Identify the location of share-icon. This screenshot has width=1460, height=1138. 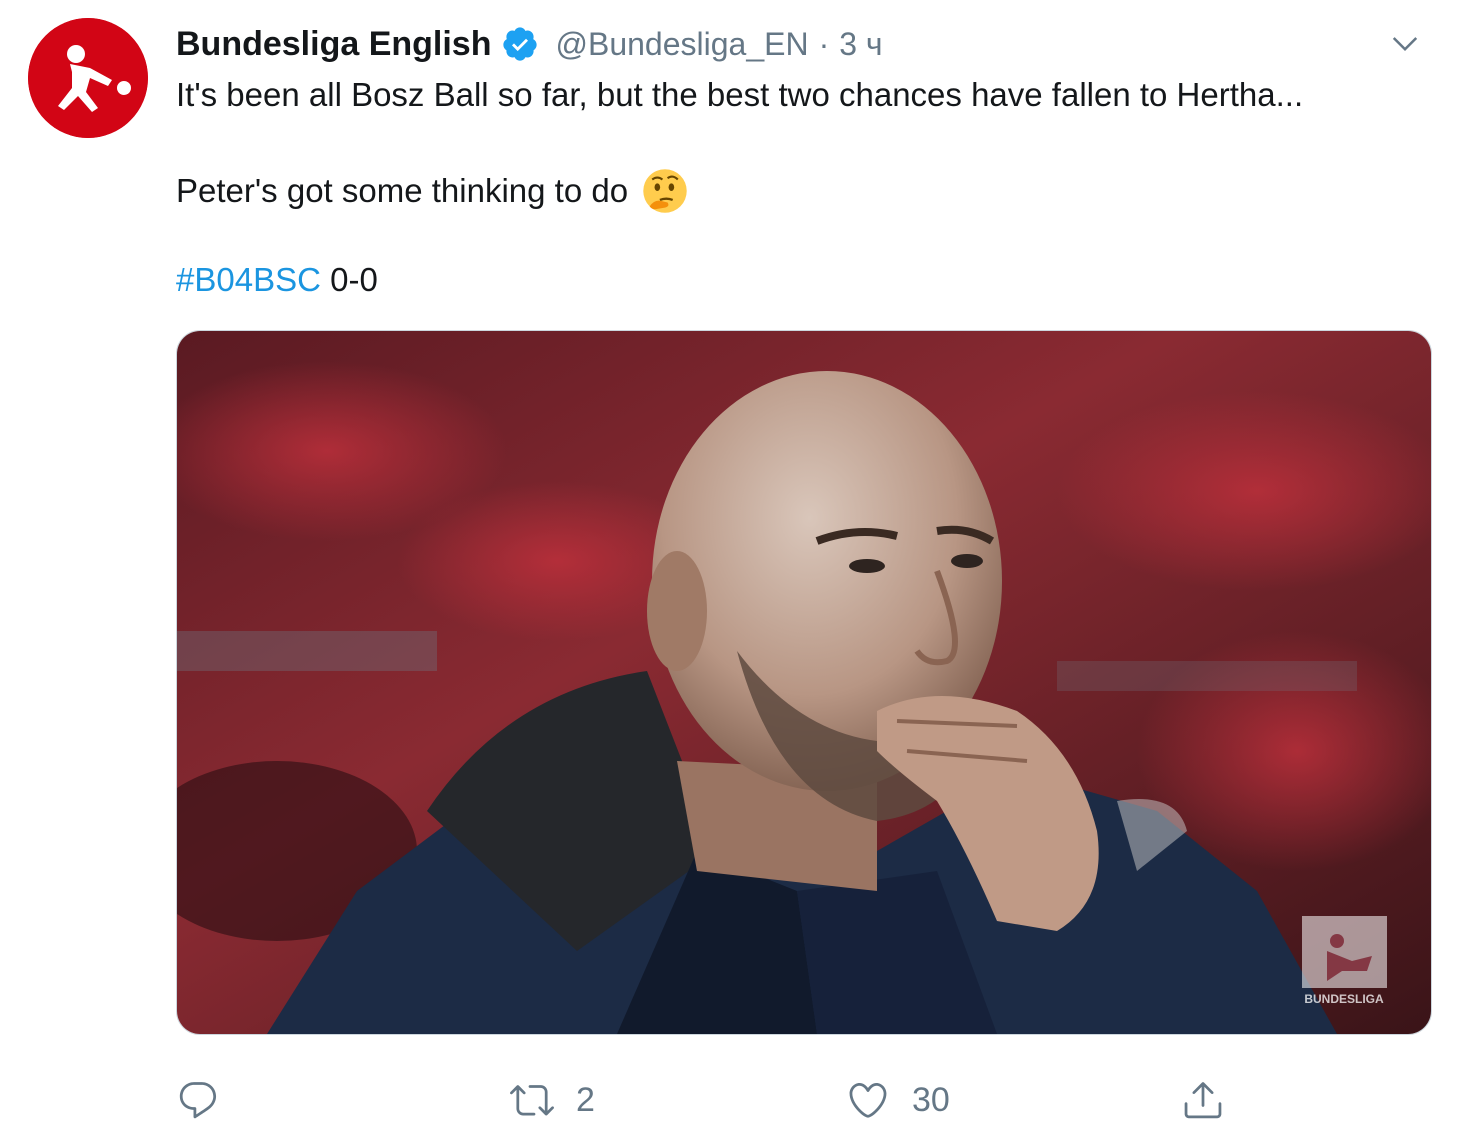
(1203, 1100).